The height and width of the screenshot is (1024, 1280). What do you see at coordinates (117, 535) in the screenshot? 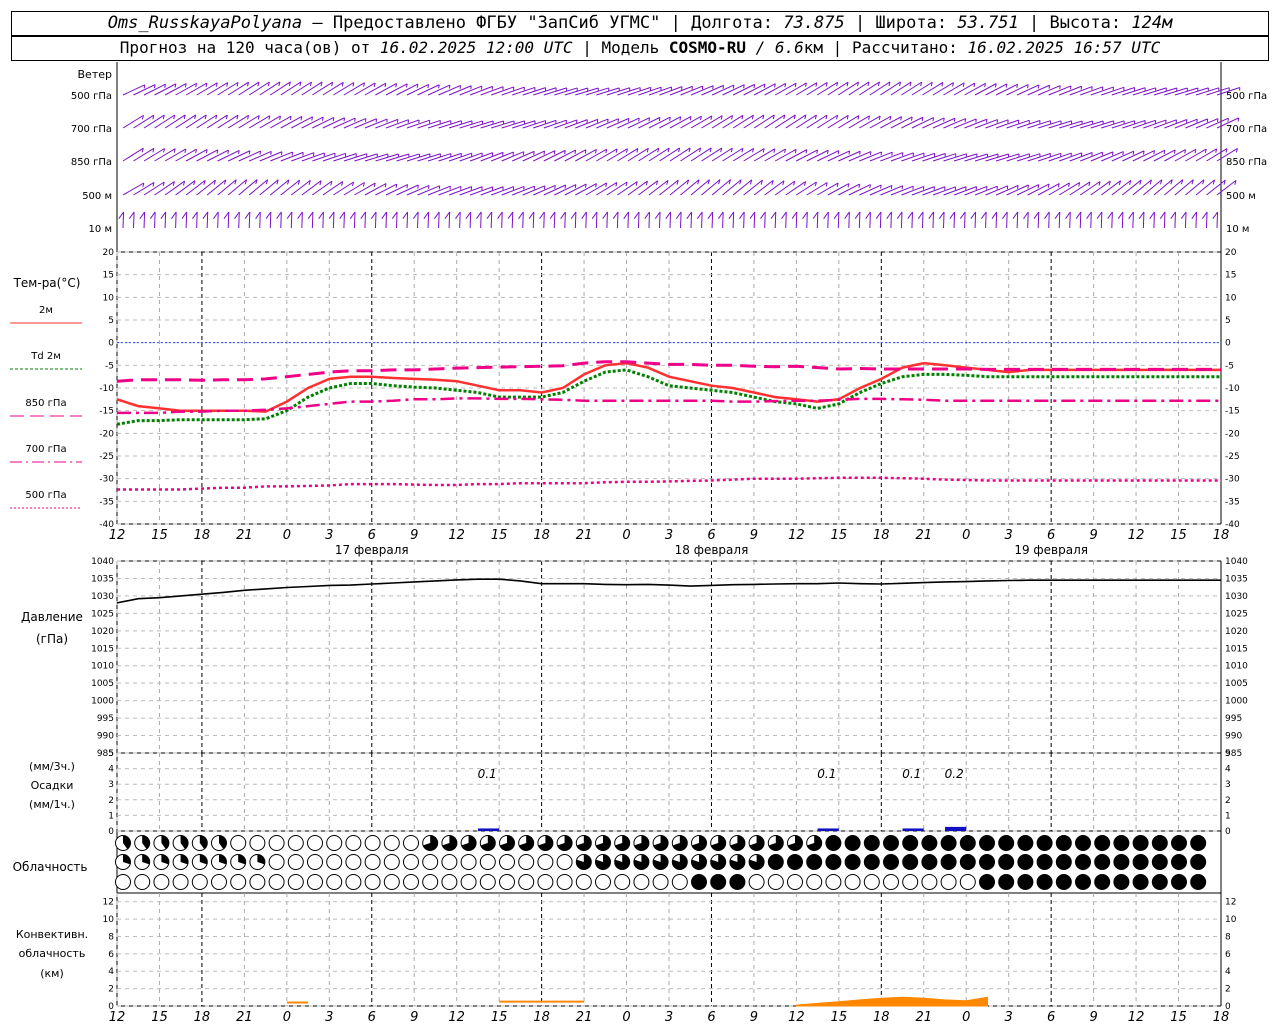
I see `hour-label-top: 12` at bounding box center [117, 535].